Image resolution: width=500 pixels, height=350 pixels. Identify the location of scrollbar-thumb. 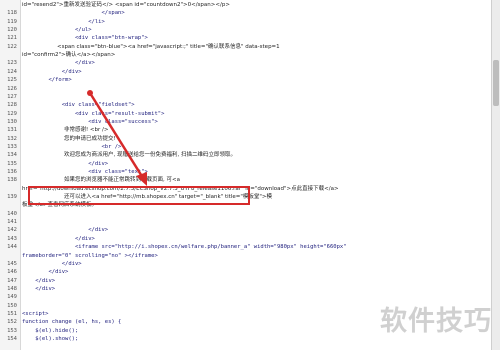
(496, 83).